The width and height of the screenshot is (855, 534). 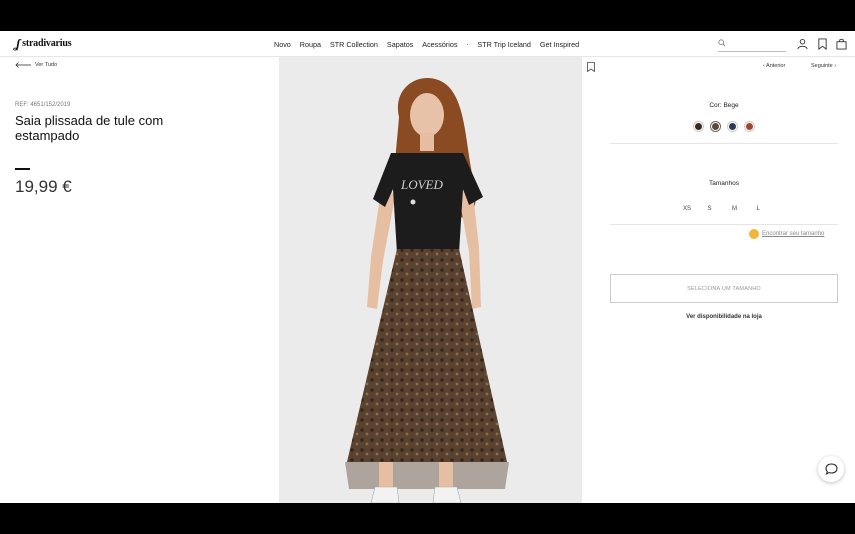 I want to click on arrow-left-icon, so click(x=23, y=65).